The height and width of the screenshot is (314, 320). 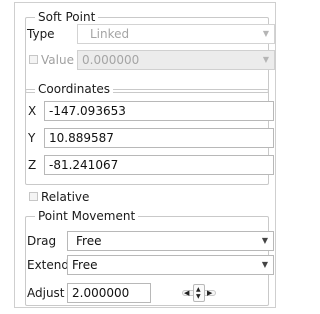 I want to click on soft-point-legend: Soft Point, so click(x=67, y=17).